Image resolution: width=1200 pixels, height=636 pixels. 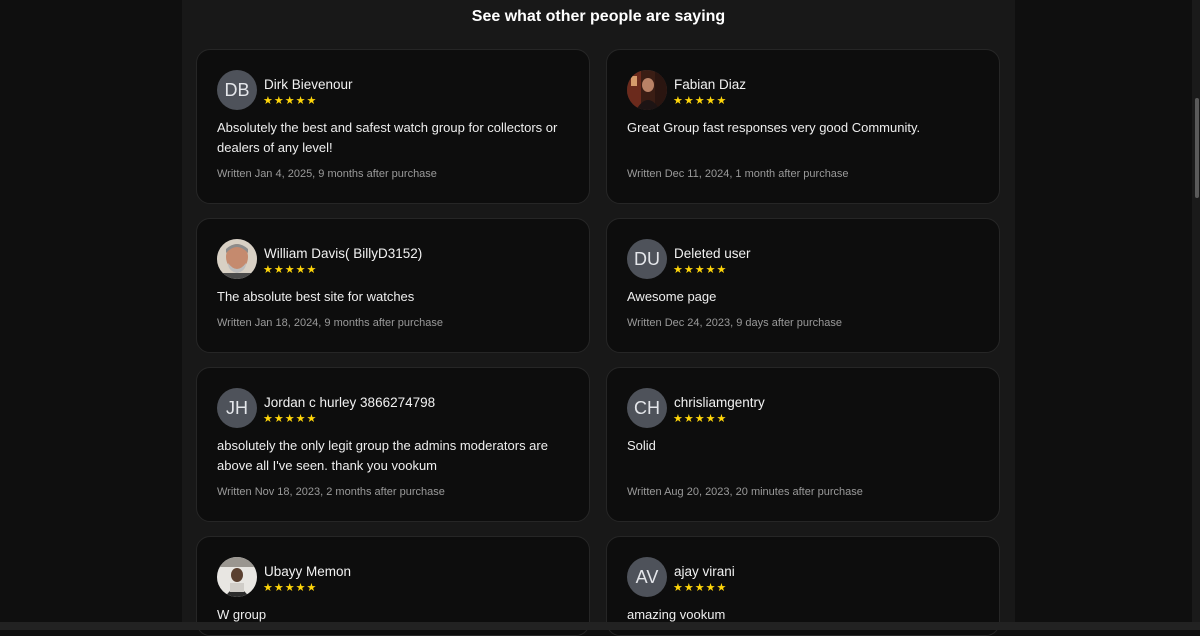 I want to click on avatar-initials: AV, so click(x=647, y=576).